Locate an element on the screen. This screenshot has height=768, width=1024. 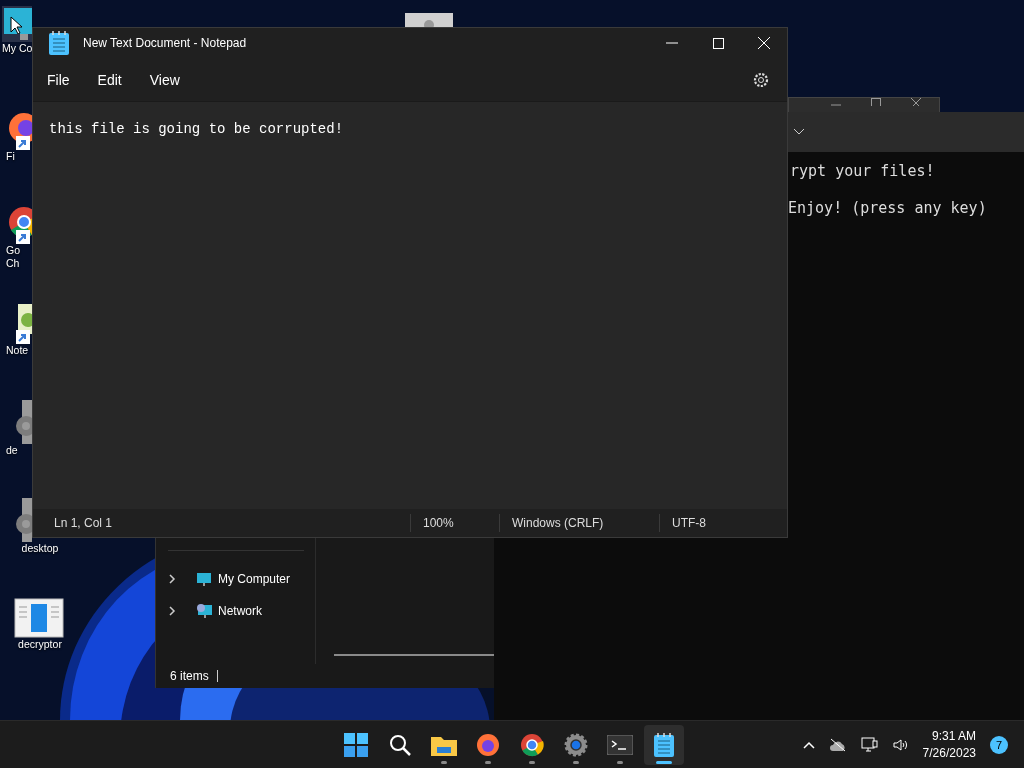
nav-label: My Computer is located at coordinates (254, 579).